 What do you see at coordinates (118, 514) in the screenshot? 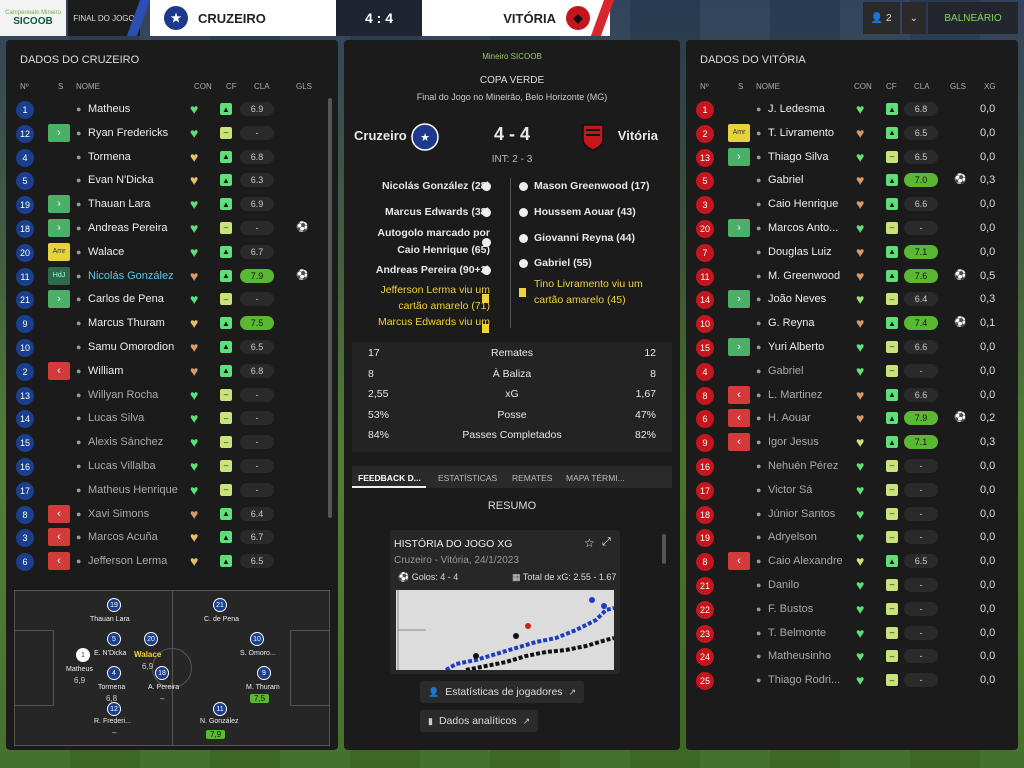
I see `player-name: Xavi Simons` at bounding box center [118, 514].